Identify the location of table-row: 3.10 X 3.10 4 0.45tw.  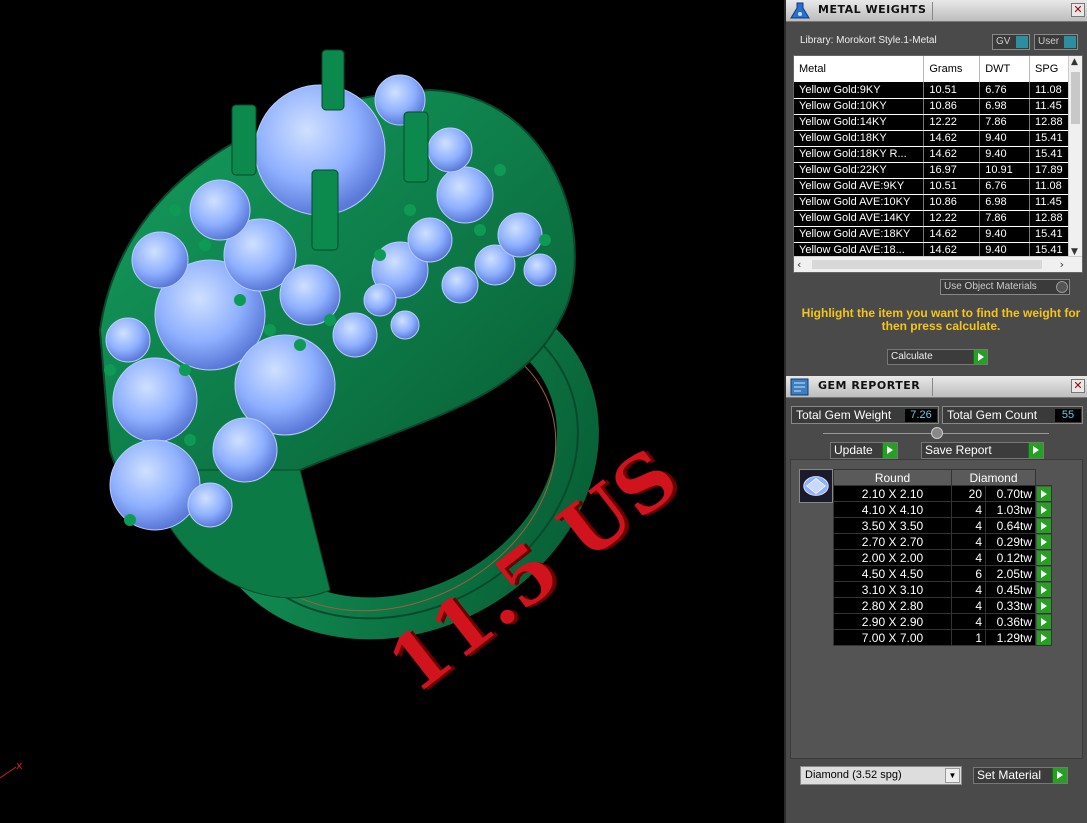
(942, 589).